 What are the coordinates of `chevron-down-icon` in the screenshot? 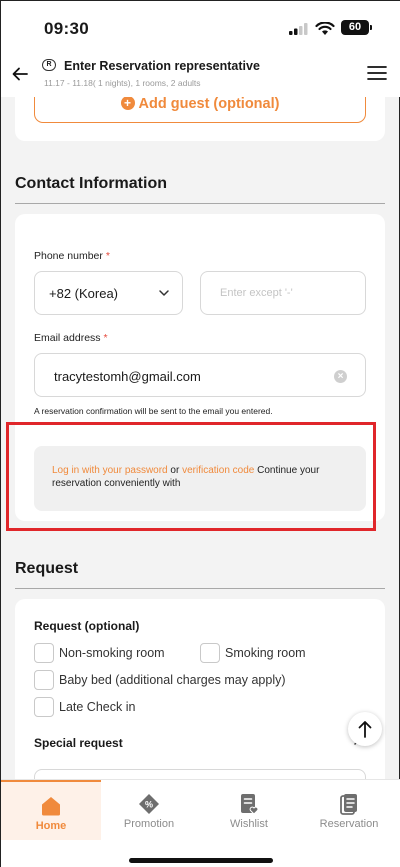 It's located at (164, 293).